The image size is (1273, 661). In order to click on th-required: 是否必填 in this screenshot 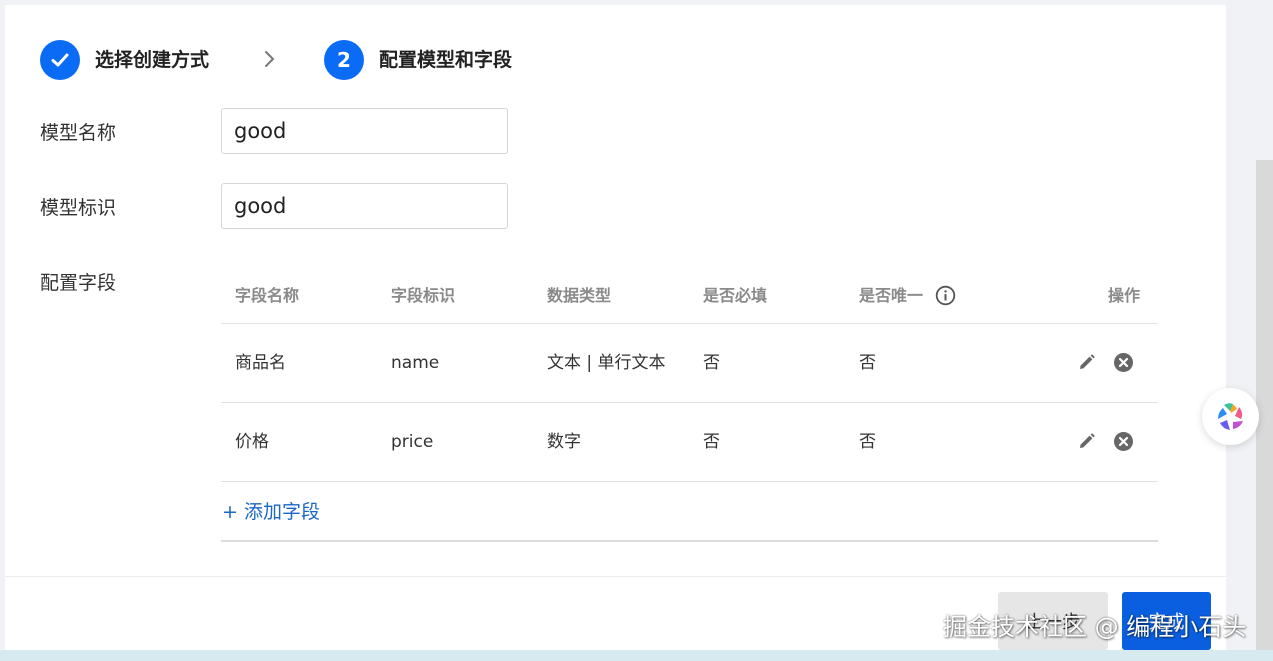, I will do `click(735, 295)`.